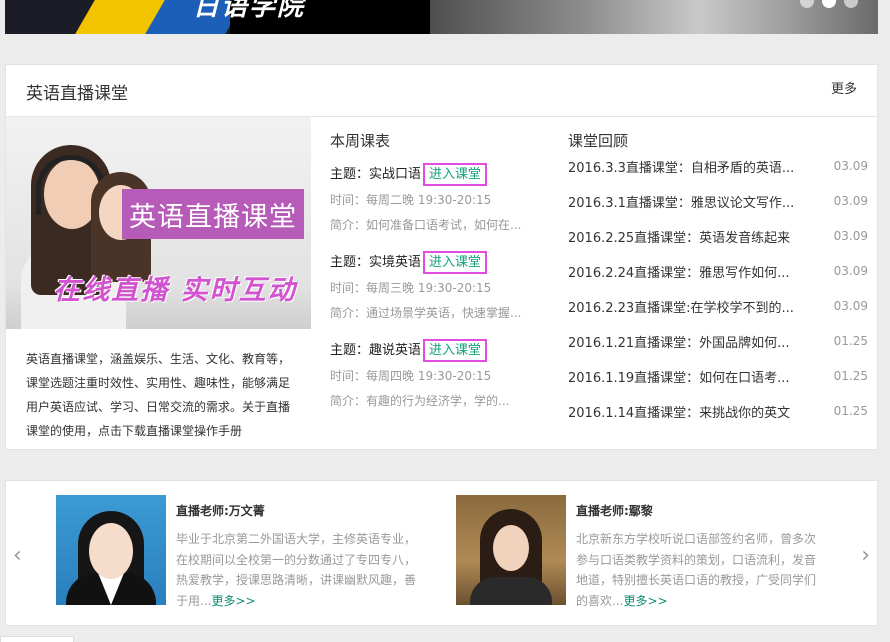 Image resolution: width=890 pixels, height=642 pixels. Describe the element at coordinates (598, 141) in the screenshot. I see `review-title: 课堂回顾` at that location.